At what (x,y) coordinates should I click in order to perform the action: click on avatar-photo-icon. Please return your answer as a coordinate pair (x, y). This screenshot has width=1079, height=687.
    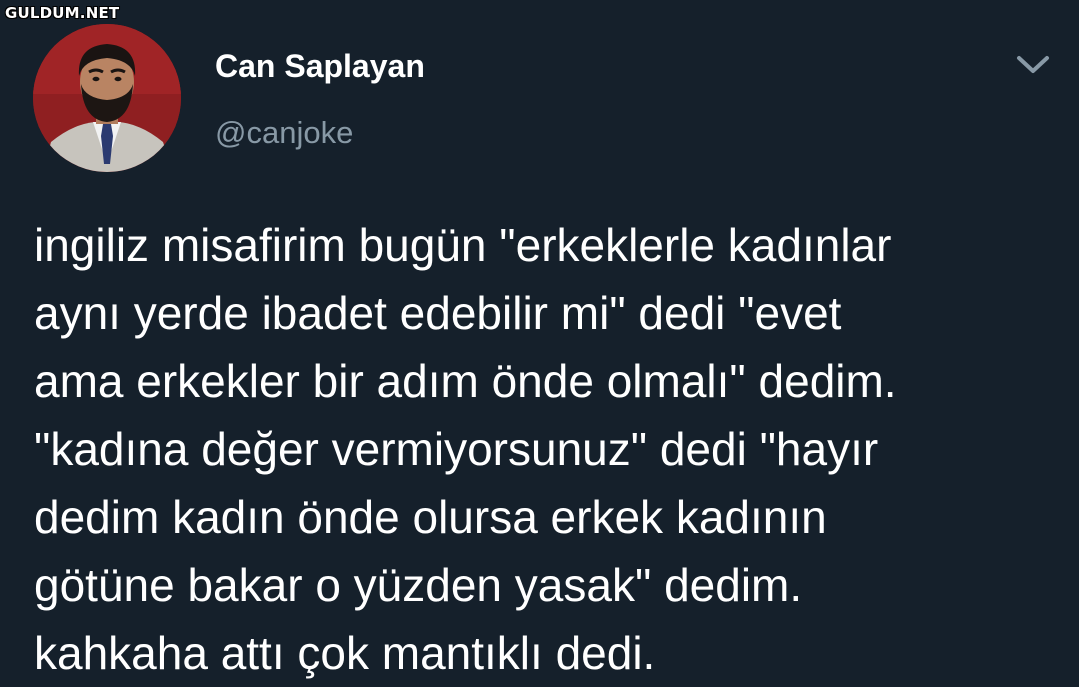
    Looking at the image, I should click on (107, 98).